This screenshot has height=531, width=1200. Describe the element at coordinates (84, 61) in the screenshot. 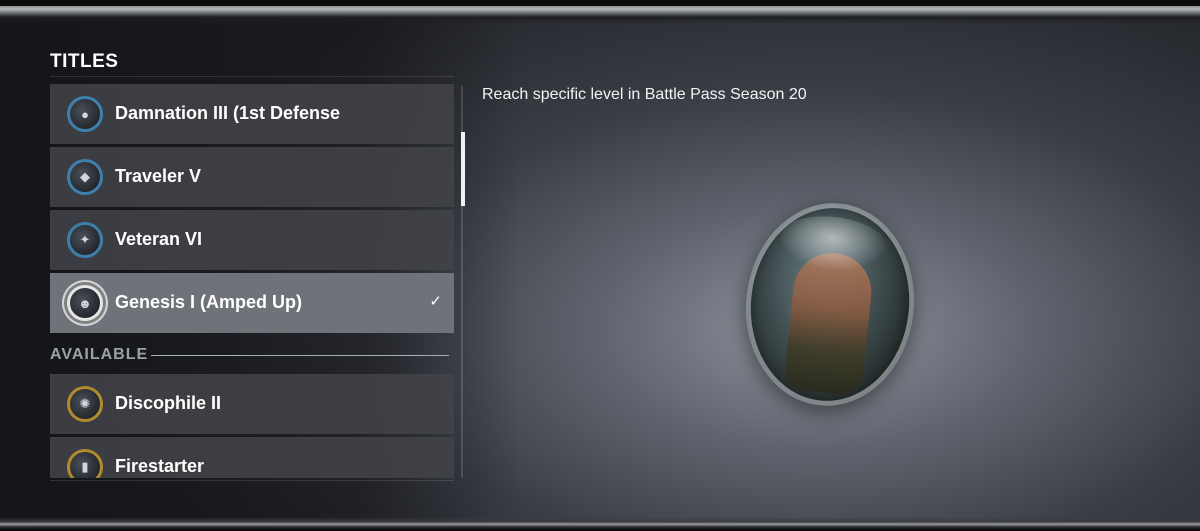

I see `section-title: TITLES` at that location.